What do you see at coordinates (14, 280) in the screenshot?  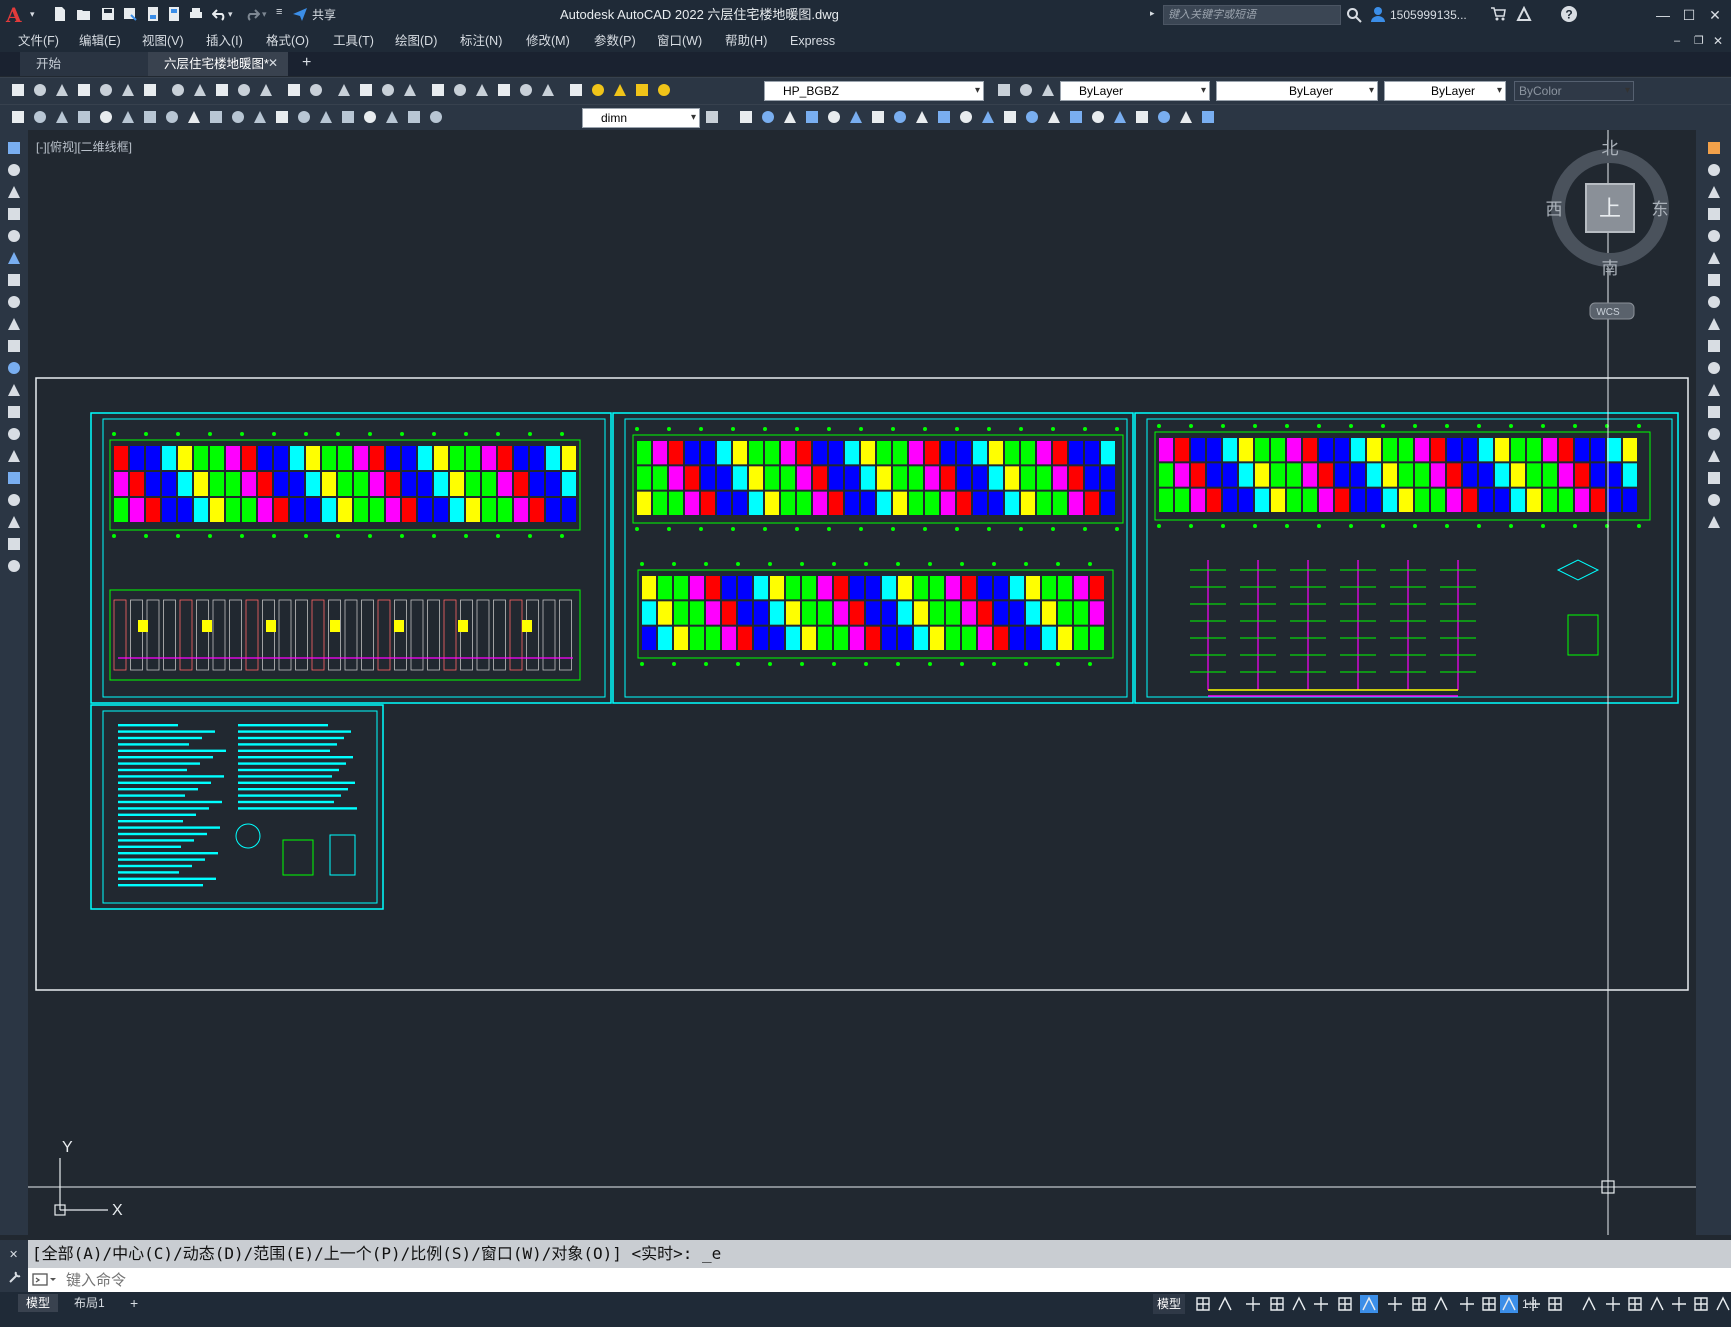 I see `circle-icon` at bounding box center [14, 280].